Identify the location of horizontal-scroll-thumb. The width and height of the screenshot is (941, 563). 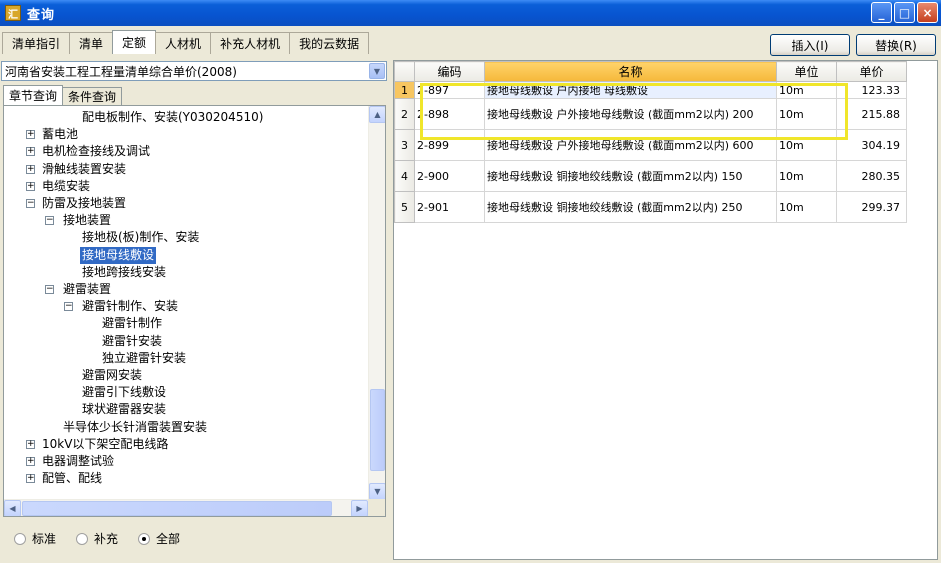
(177, 508).